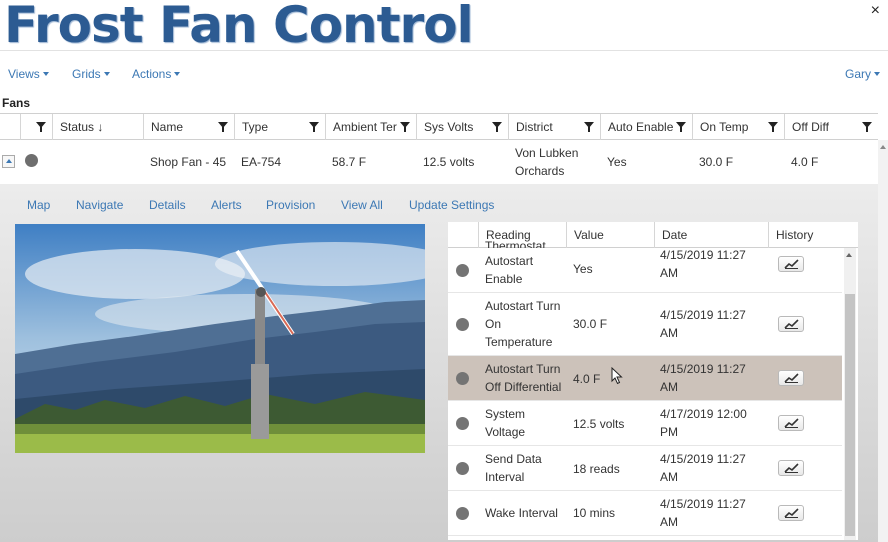 This screenshot has height=542, width=888. What do you see at coordinates (463, 235) in the screenshot?
I see `readings-status-header` at bounding box center [463, 235].